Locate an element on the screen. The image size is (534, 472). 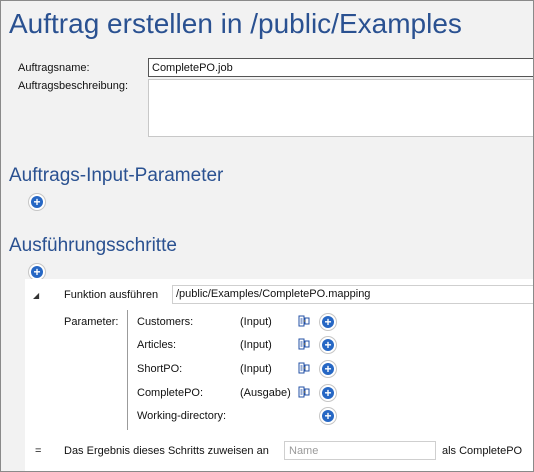
parameter-mode-completepo: (Ausgabe) is located at coordinates (265, 393).